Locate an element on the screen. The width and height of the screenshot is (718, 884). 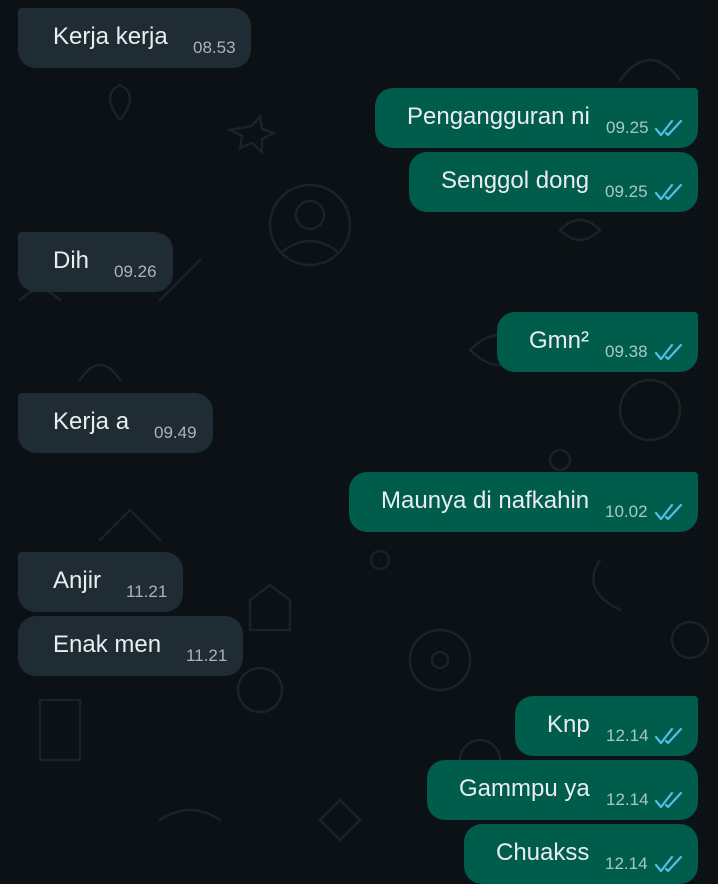
outgoing-message-bubble: Pengangguran ni 09.25 is located at coordinates (536, 118).